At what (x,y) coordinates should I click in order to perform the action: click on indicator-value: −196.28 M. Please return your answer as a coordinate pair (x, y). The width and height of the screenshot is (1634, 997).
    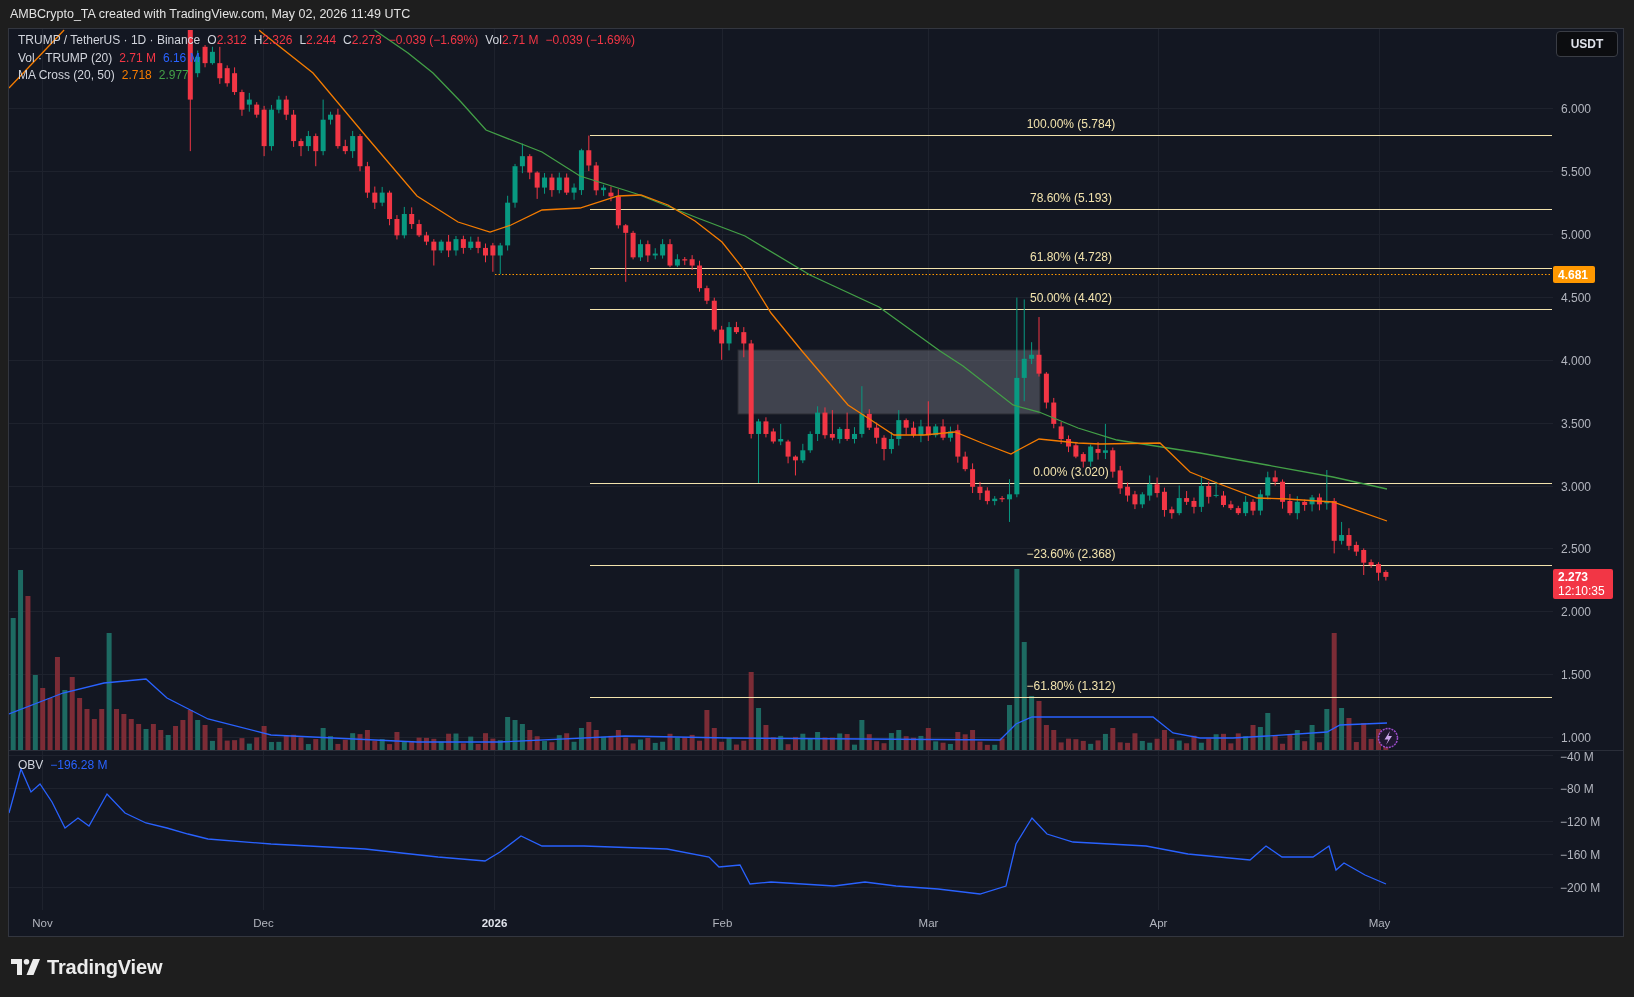
    Looking at the image, I should click on (79, 765).